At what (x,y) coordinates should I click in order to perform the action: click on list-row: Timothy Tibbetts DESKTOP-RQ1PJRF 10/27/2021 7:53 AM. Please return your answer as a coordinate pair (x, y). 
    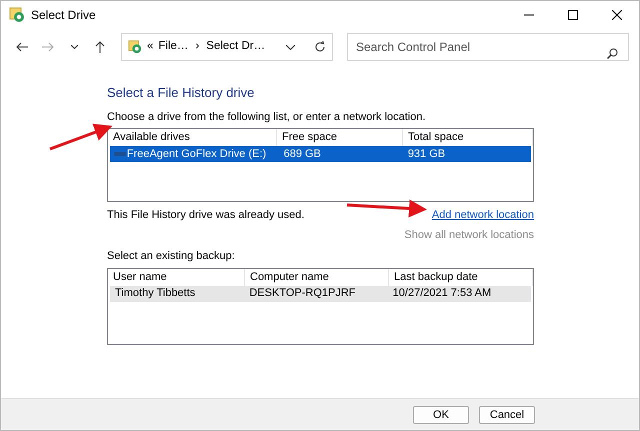
    Looking at the image, I should click on (320, 294).